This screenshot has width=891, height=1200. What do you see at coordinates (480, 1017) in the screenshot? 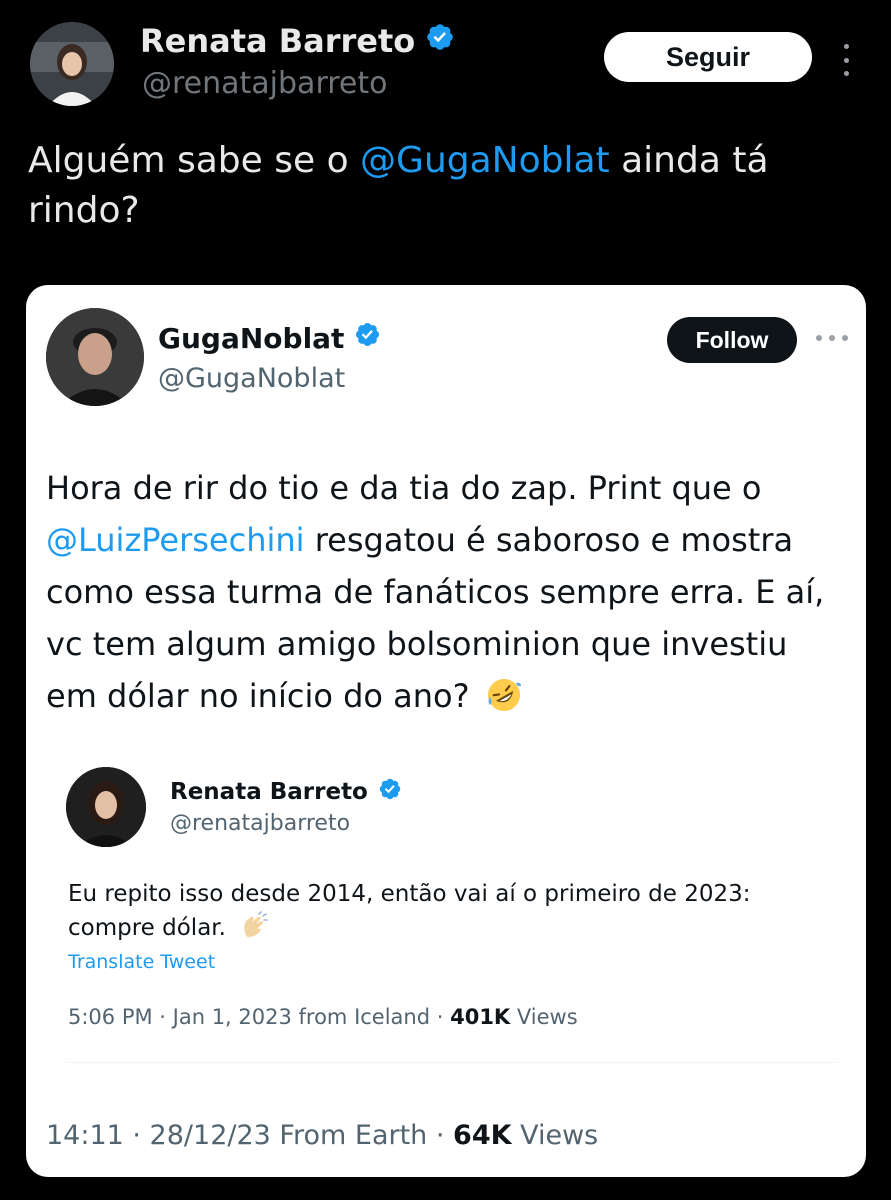
I see `views-count: 401K` at bounding box center [480, 1017].